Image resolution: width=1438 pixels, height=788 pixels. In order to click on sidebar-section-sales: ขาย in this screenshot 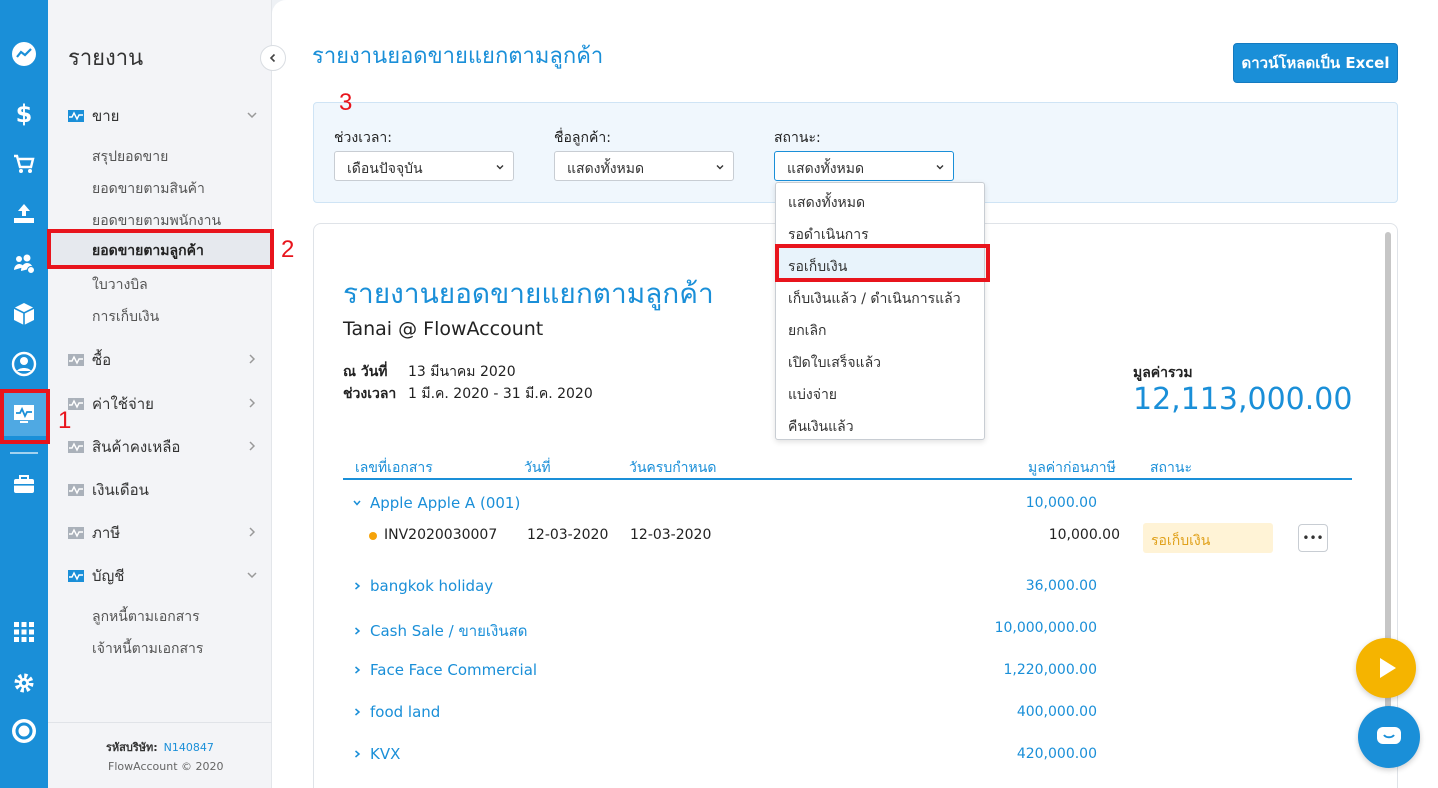, I will do `click(163, 116)`.